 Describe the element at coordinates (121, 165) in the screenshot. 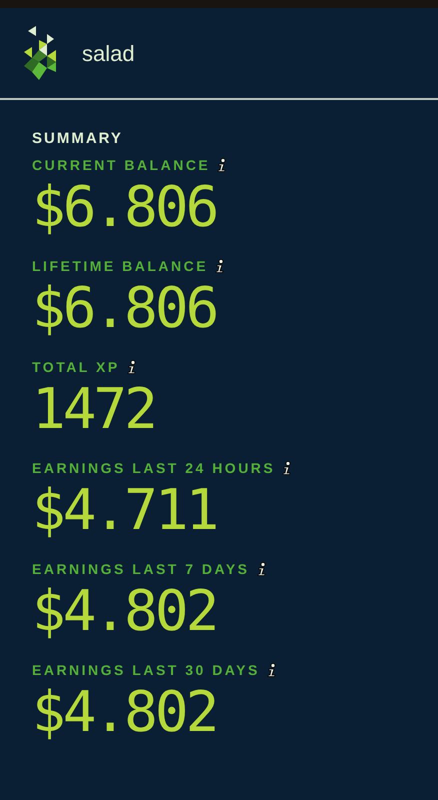

I see `stat-label: CURRENT BALANCE` at that location.